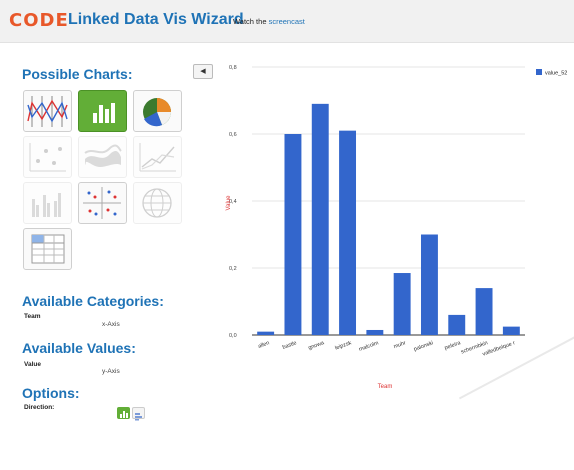  I want to click on x-tick-label: palonski, so click(423, 346).